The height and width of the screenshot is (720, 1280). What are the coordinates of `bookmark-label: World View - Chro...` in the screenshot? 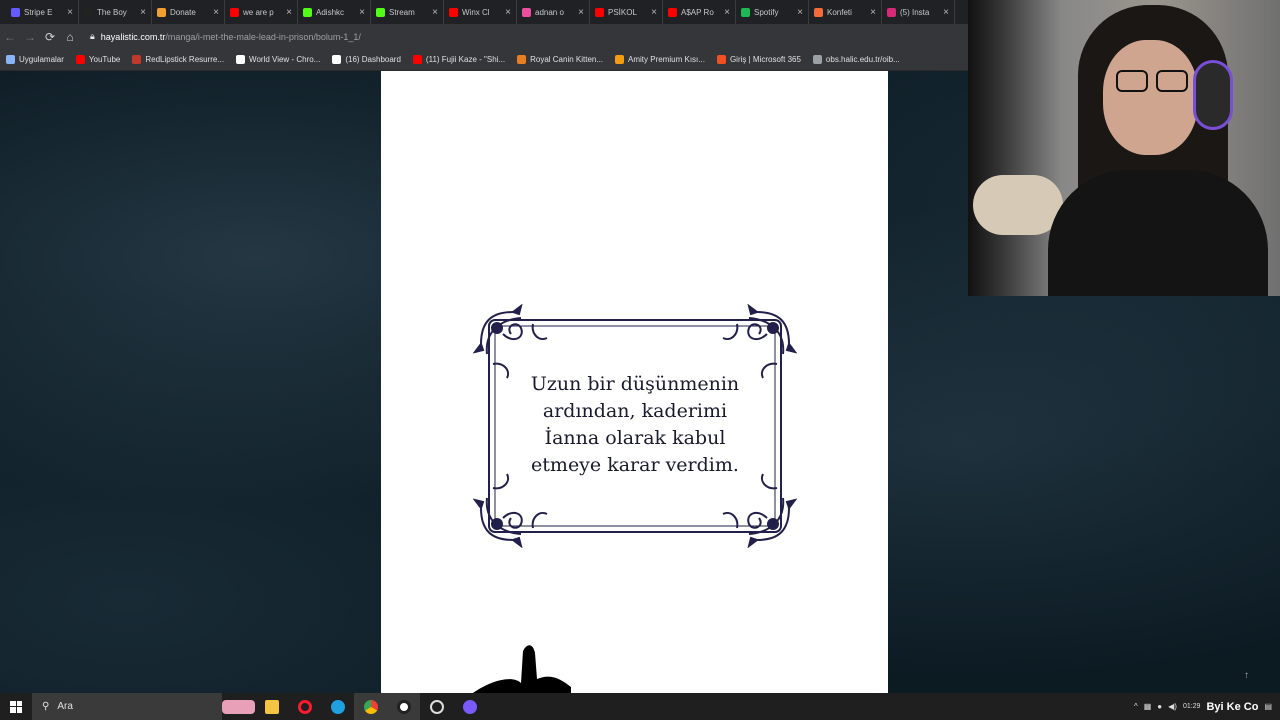 It's located at (285, 59).